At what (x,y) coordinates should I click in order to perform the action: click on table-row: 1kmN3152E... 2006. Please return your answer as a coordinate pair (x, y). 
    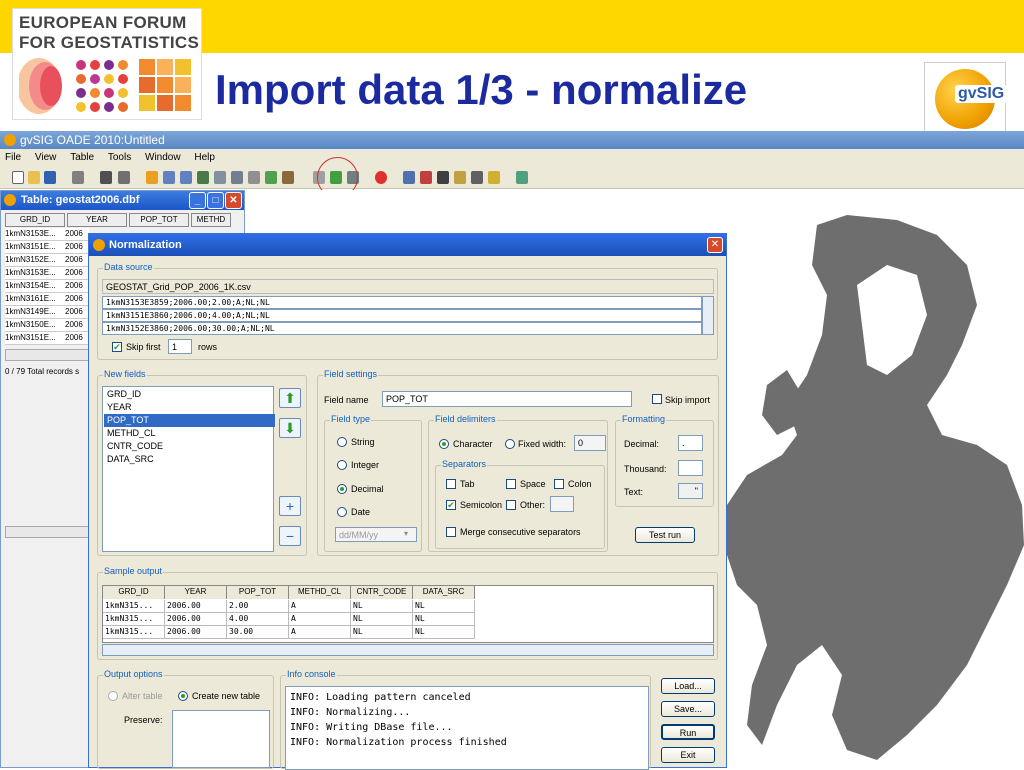
    Looking at the image, I should click on (47, 260).